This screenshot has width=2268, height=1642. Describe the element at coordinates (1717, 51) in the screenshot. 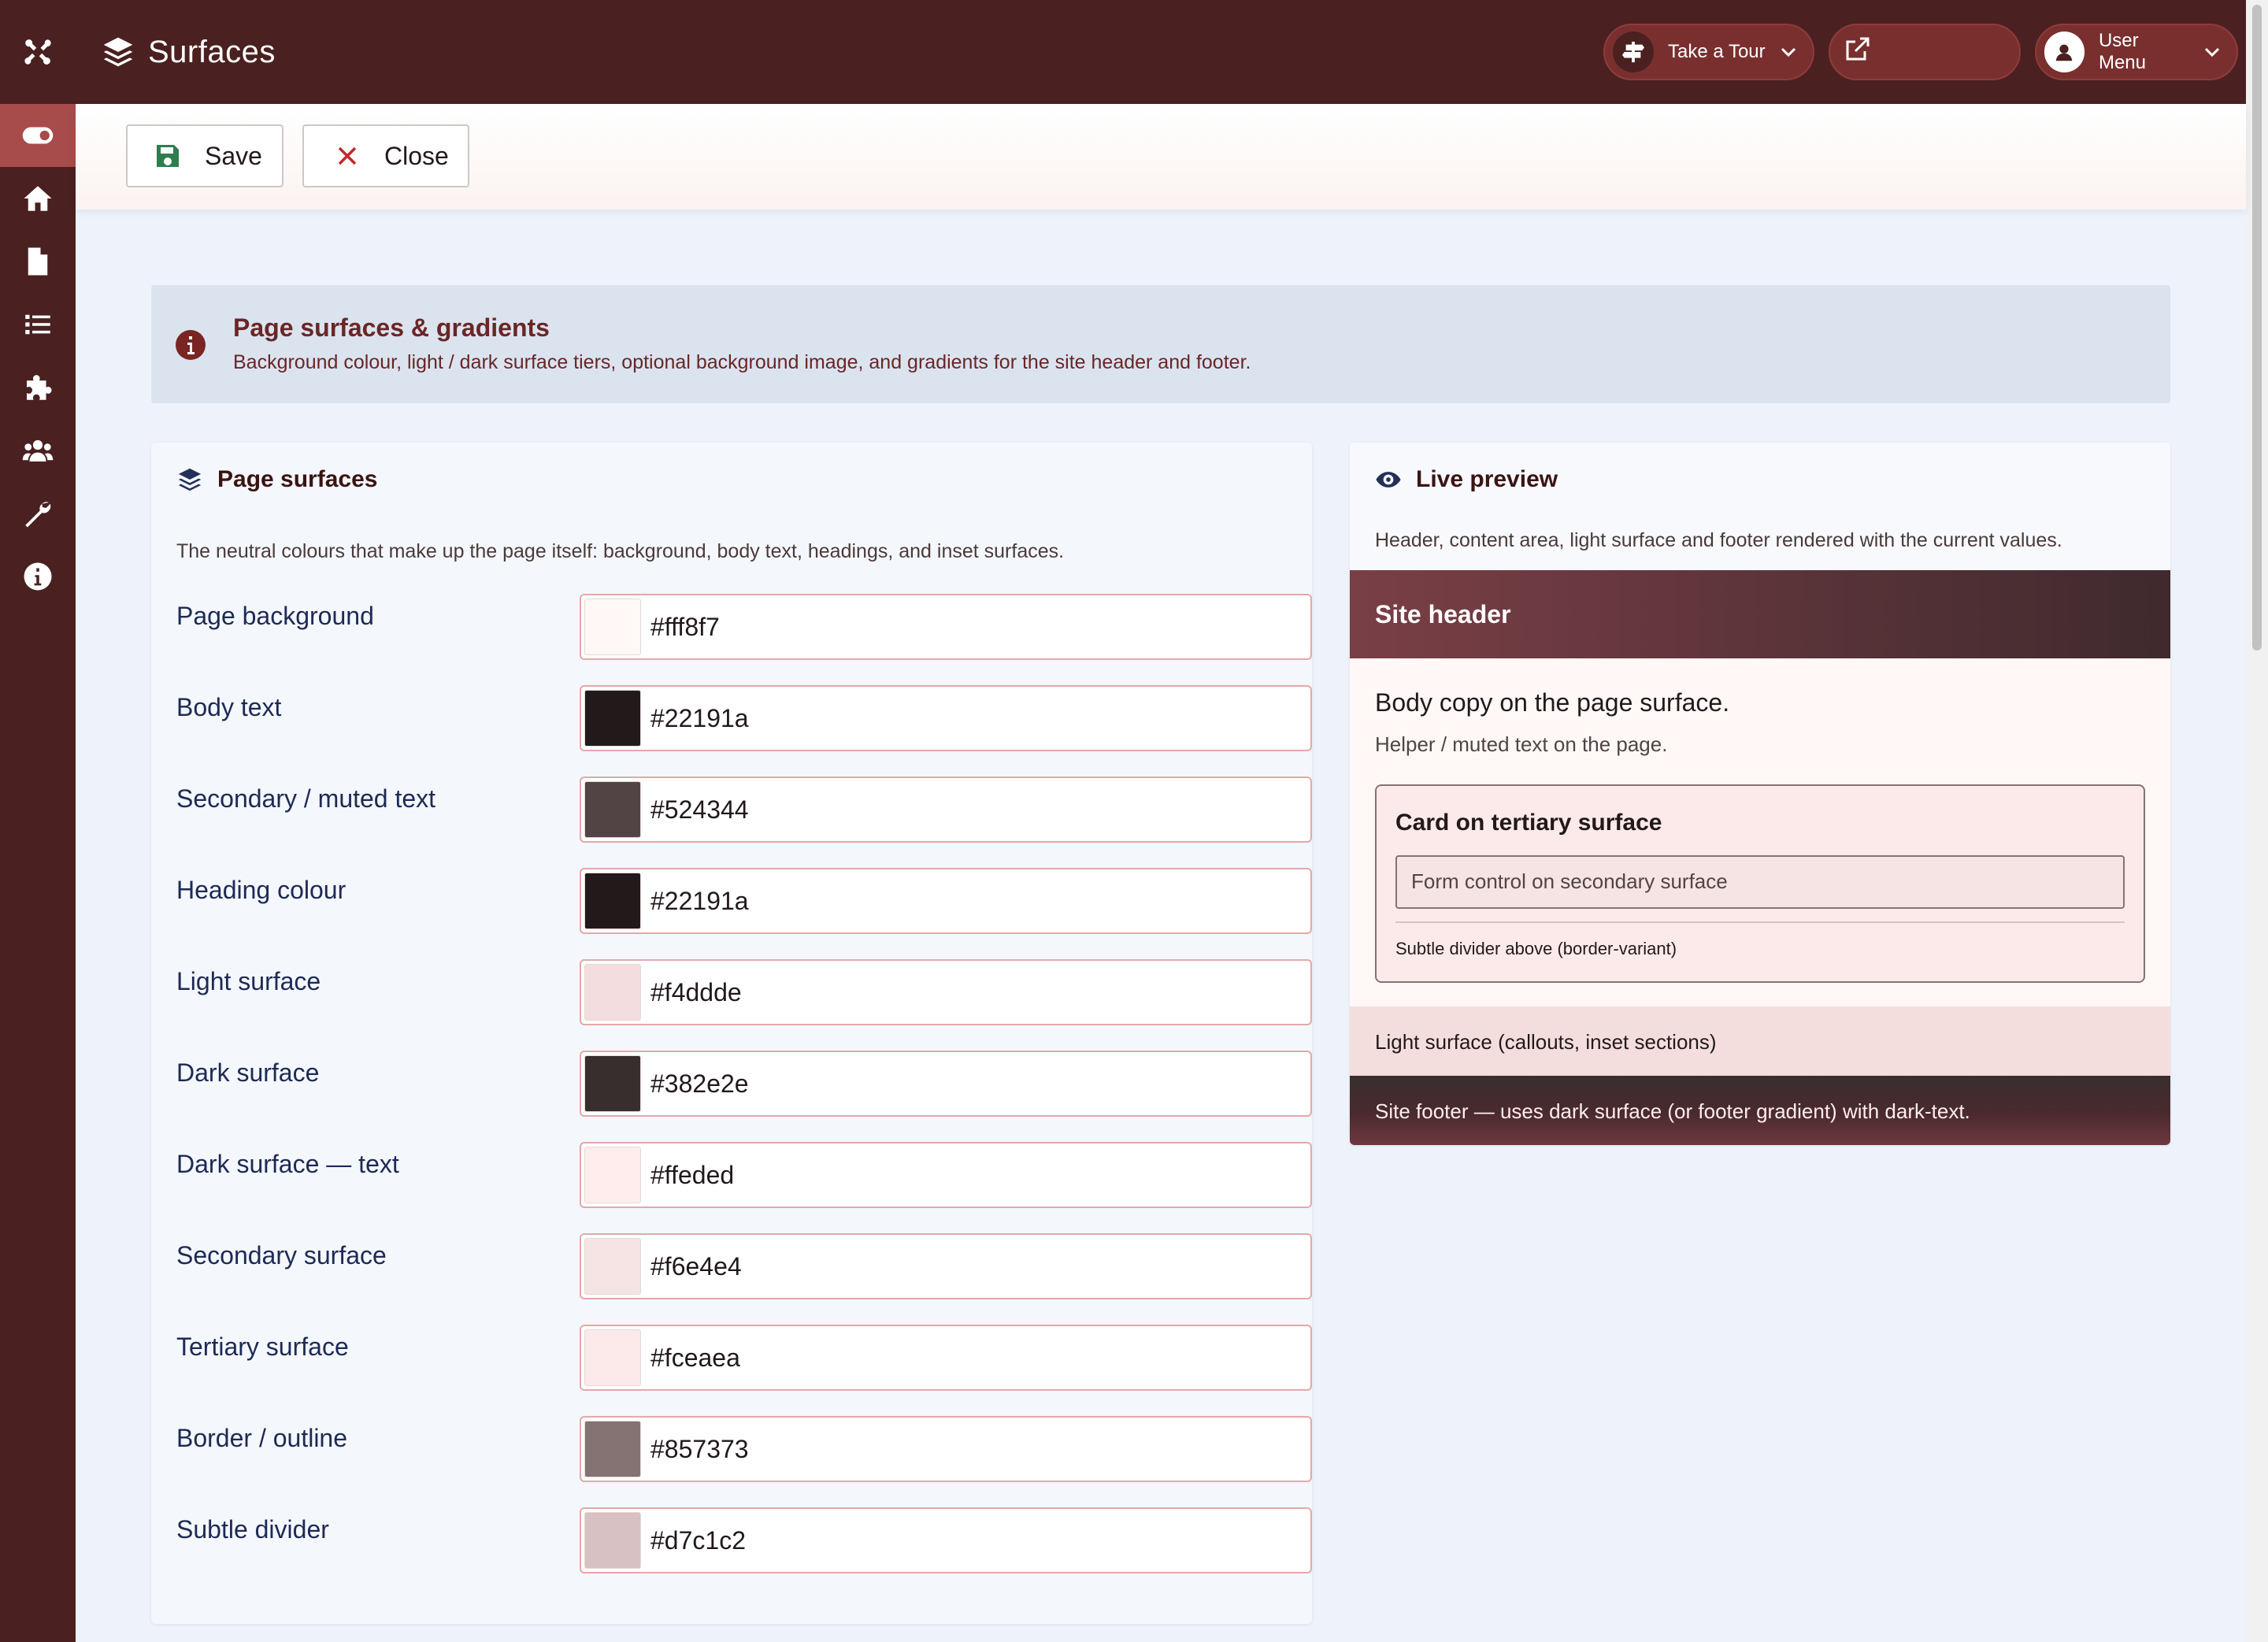

I see `take-a-tour-label: Take a Tour` at that location.